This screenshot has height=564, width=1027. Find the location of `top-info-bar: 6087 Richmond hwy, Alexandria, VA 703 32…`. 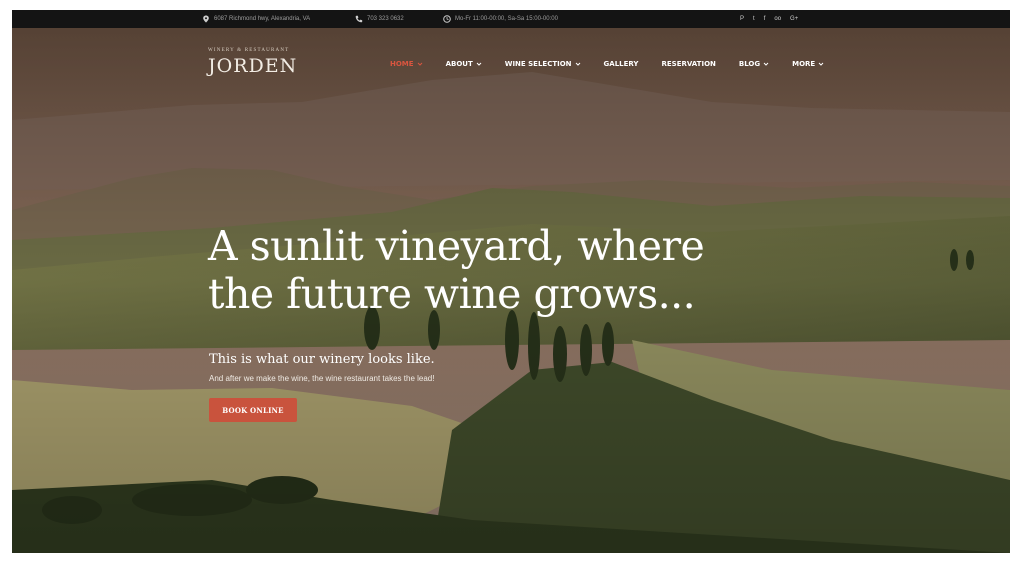

top-info-bar: 6087 Richmond hwy, Alexandria, VA 703 32… is located at coordinates (511, 19).